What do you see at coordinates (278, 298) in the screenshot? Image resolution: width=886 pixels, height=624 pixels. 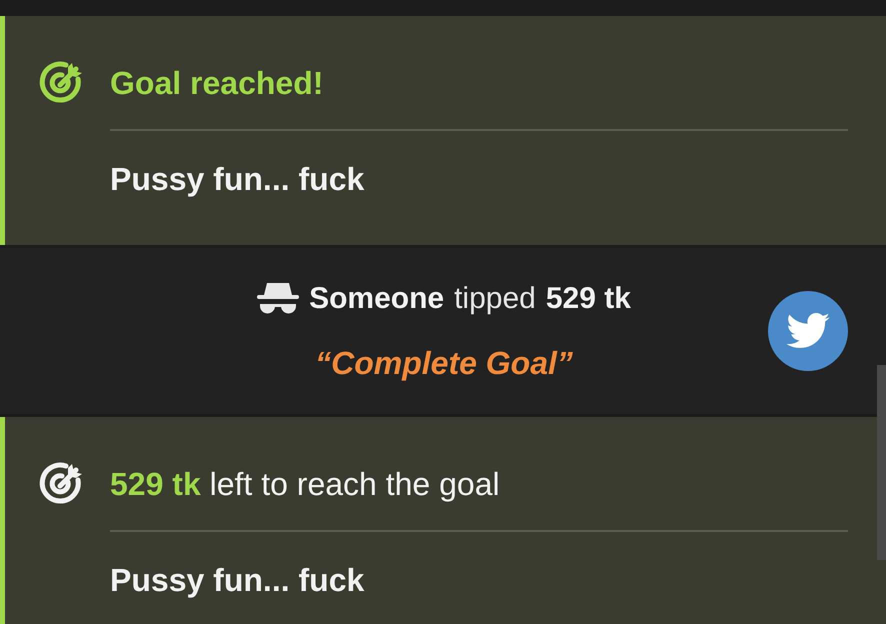 I see `incognito-icon` at bounding box center [278, 298].